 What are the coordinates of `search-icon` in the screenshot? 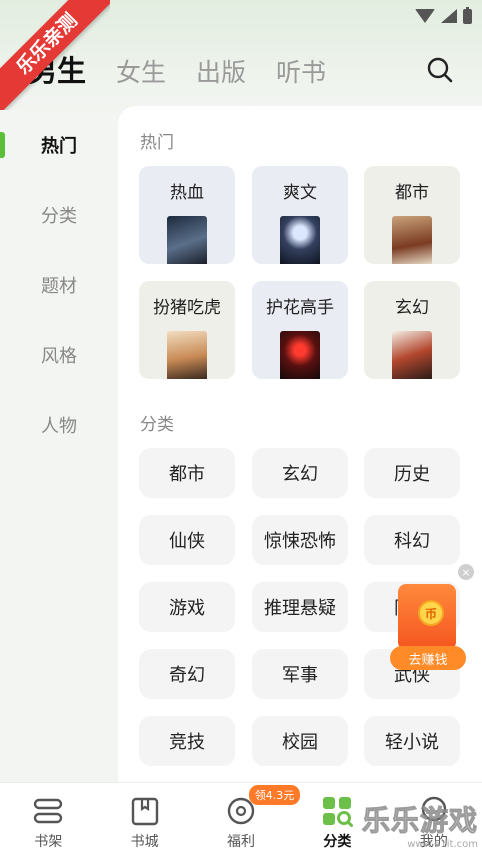 It's located at (440, 70).